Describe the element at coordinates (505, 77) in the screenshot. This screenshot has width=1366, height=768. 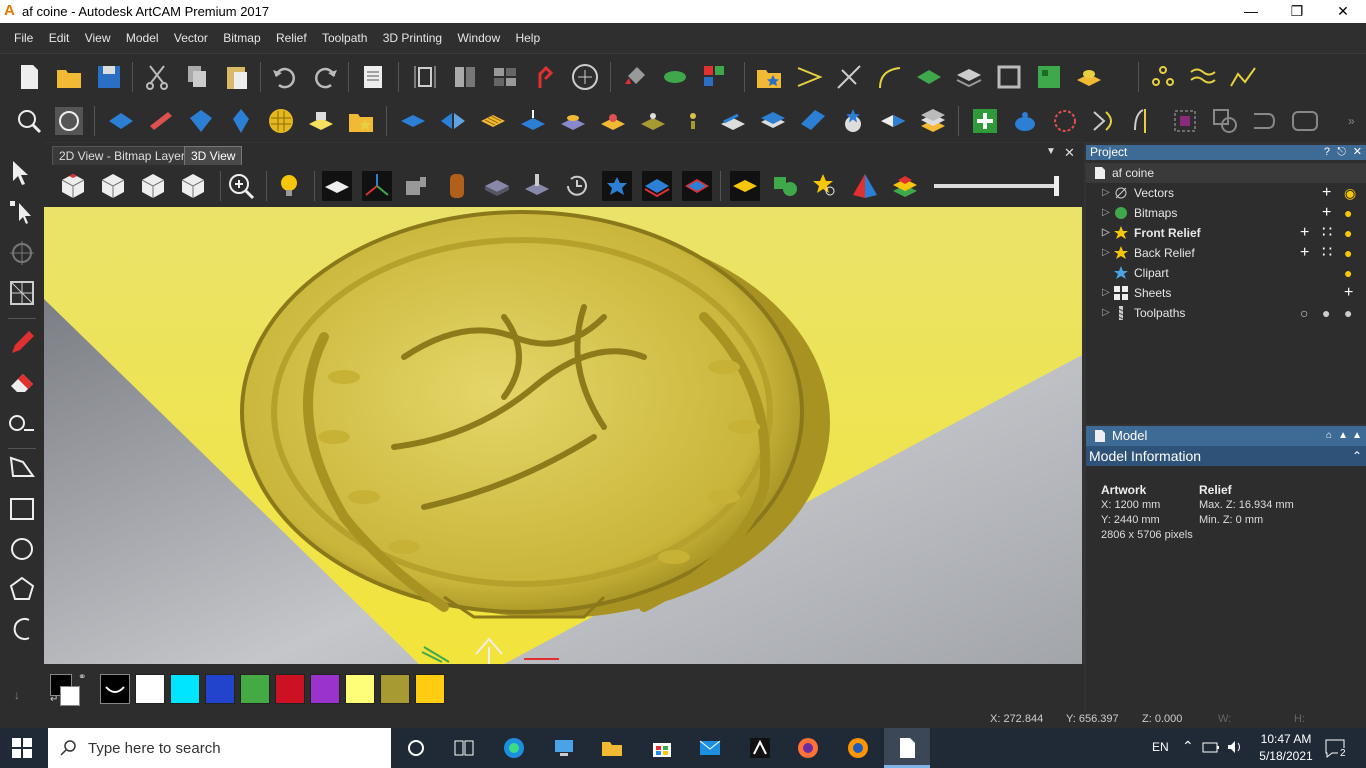
I see `grid-icon` at that location.